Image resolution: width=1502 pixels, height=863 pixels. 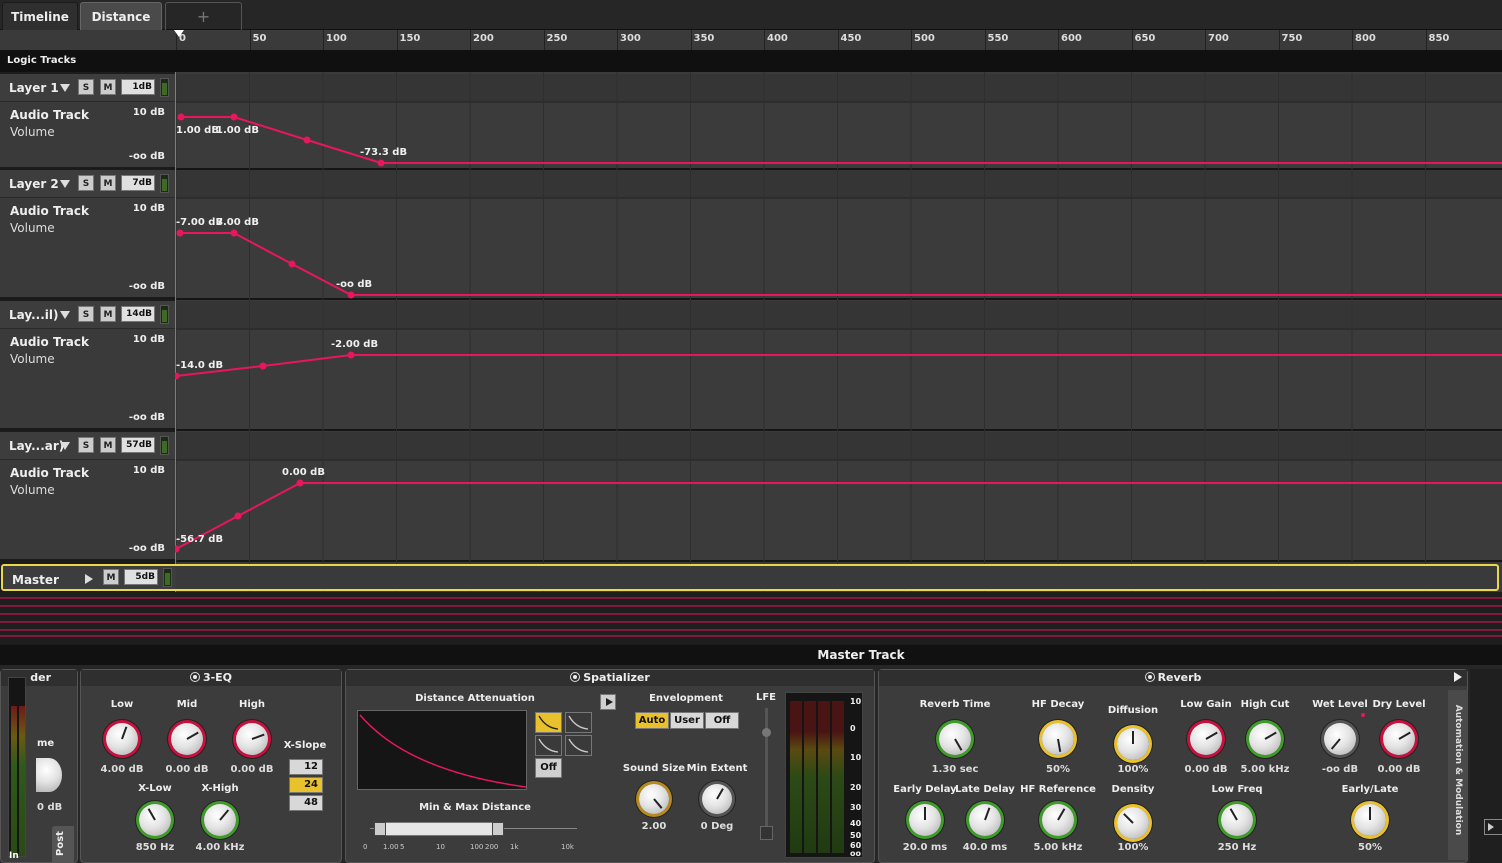 What do you see at coordinates (46, 743) in the screenshot?
I see `volume-label: me` at bounding box center [46, 743].